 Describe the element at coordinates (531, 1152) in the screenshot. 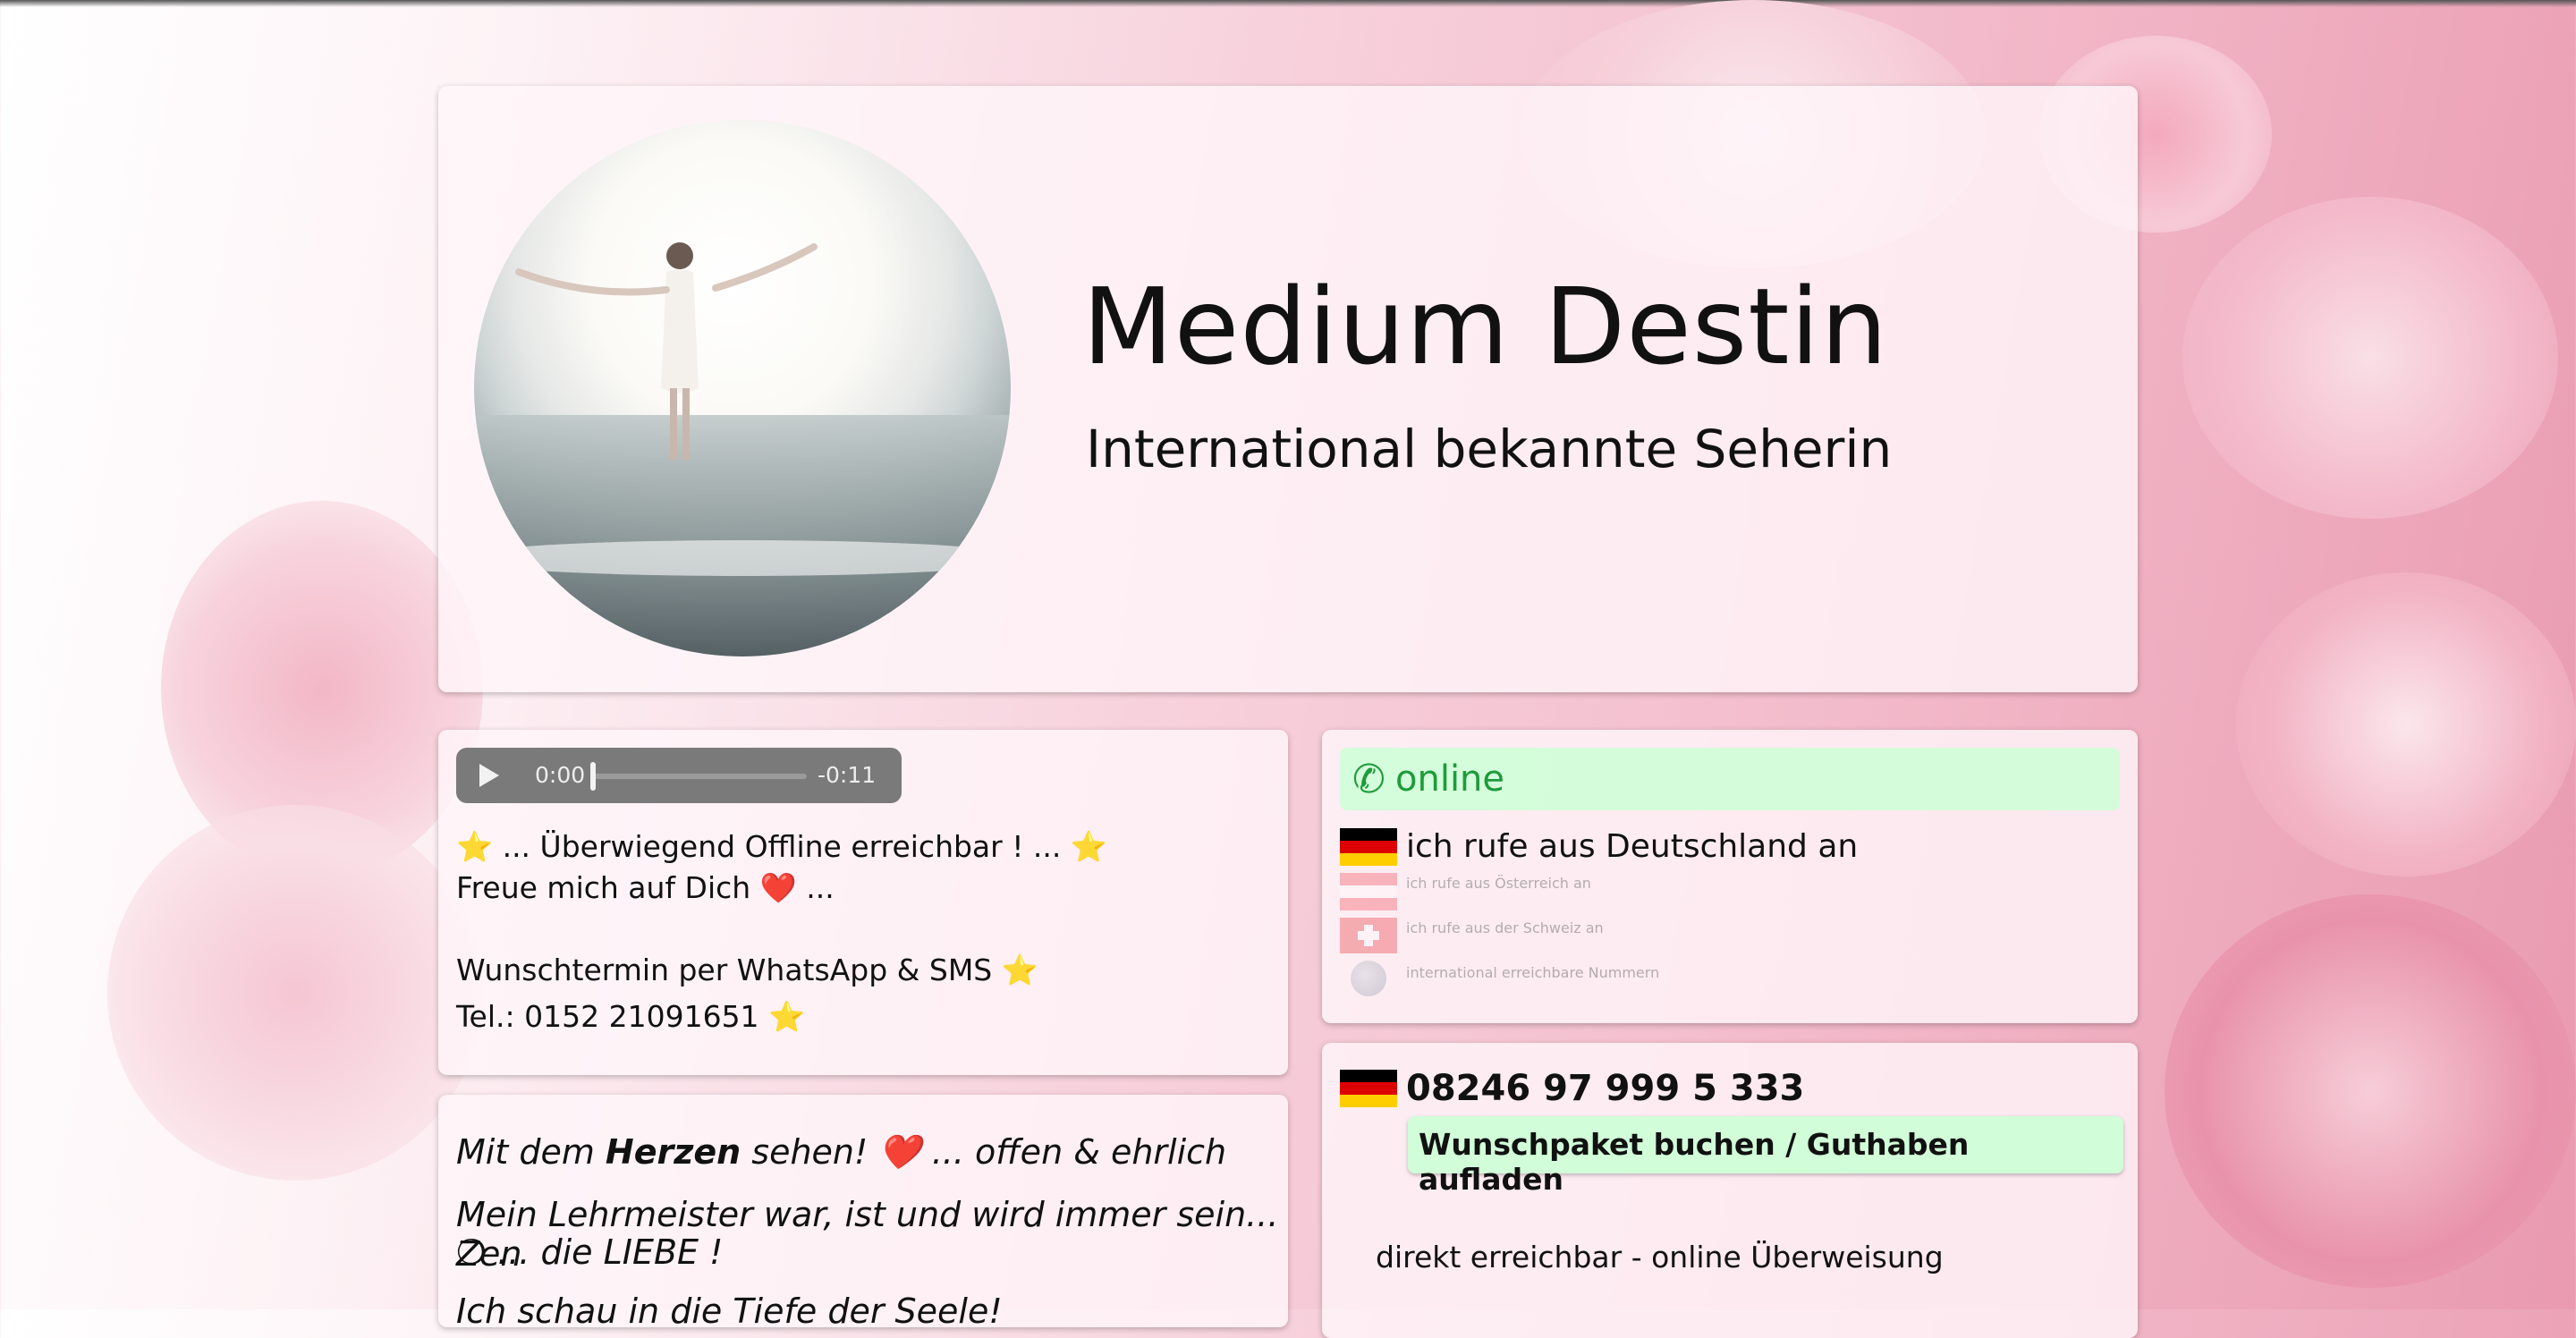

I see `about-heading-pre: Mit dem` at that location.